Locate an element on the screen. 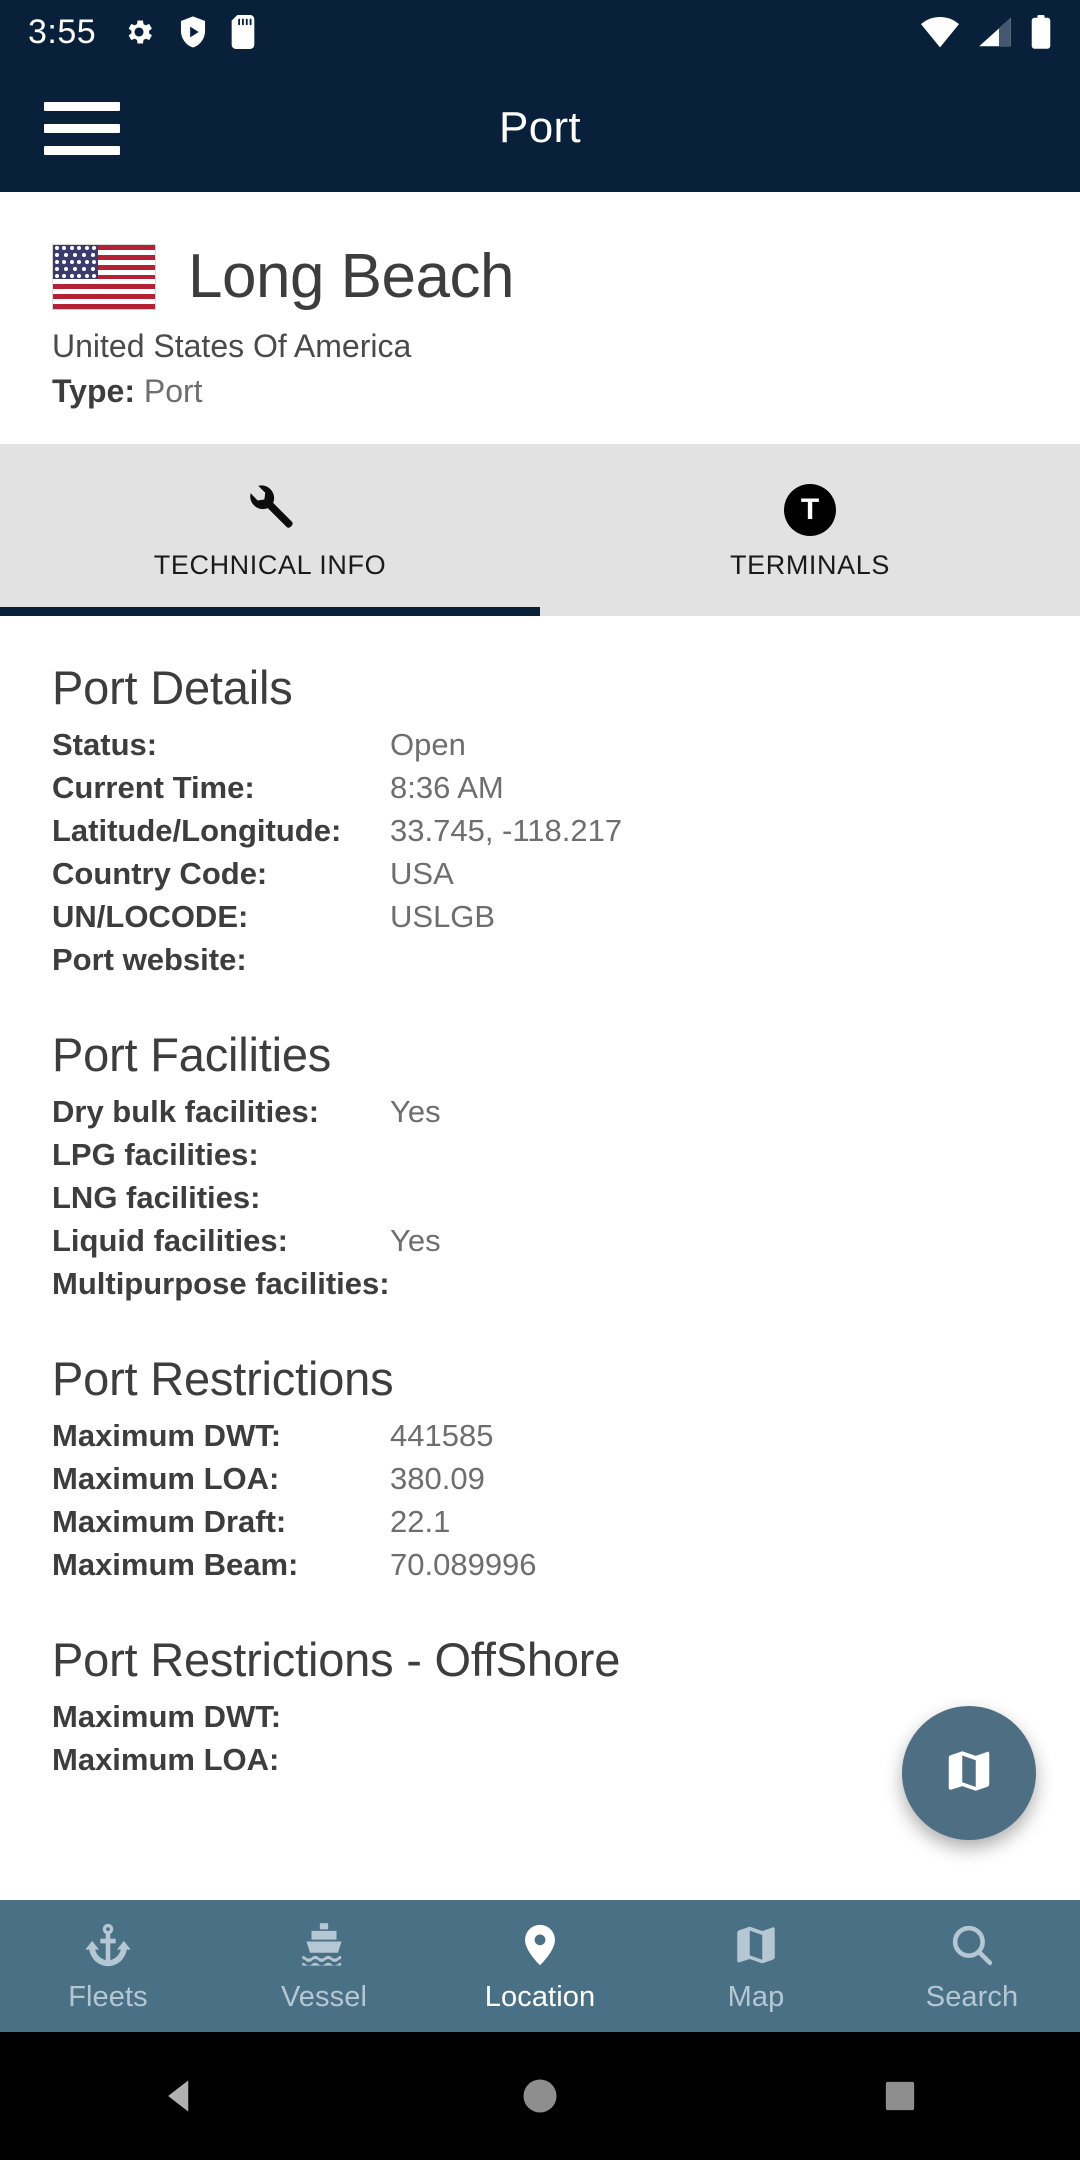 This screenshot has width=1080, height=2160. page-title: Port is located at coordinates (540, 127).